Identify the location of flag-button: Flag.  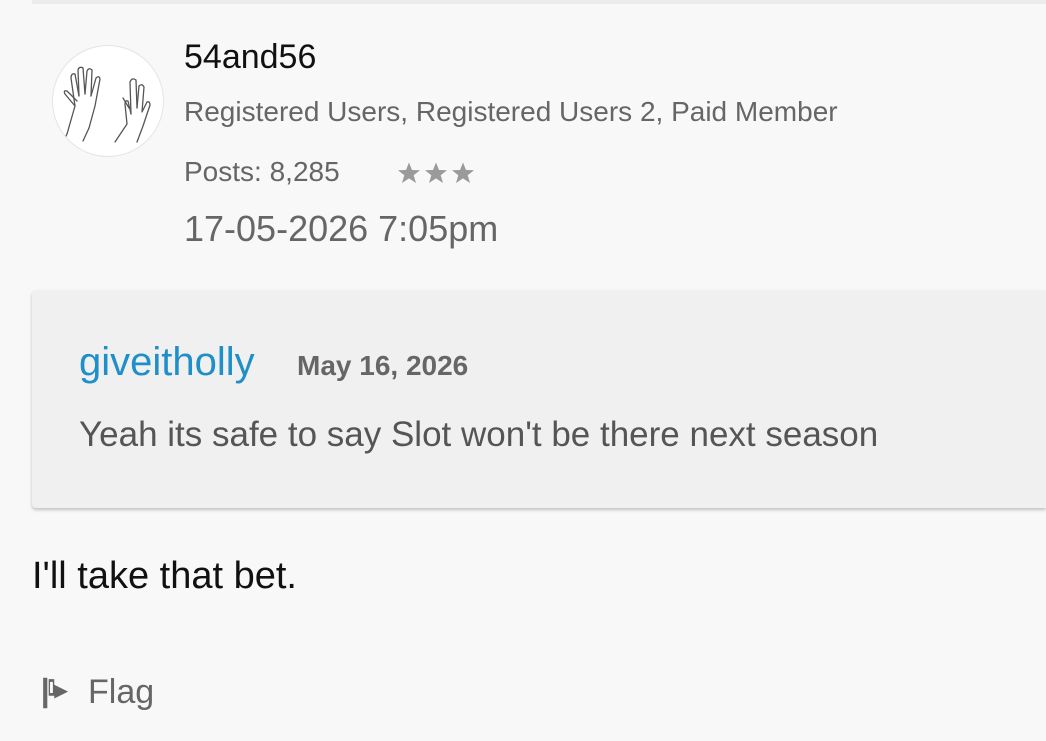
(97, 692).